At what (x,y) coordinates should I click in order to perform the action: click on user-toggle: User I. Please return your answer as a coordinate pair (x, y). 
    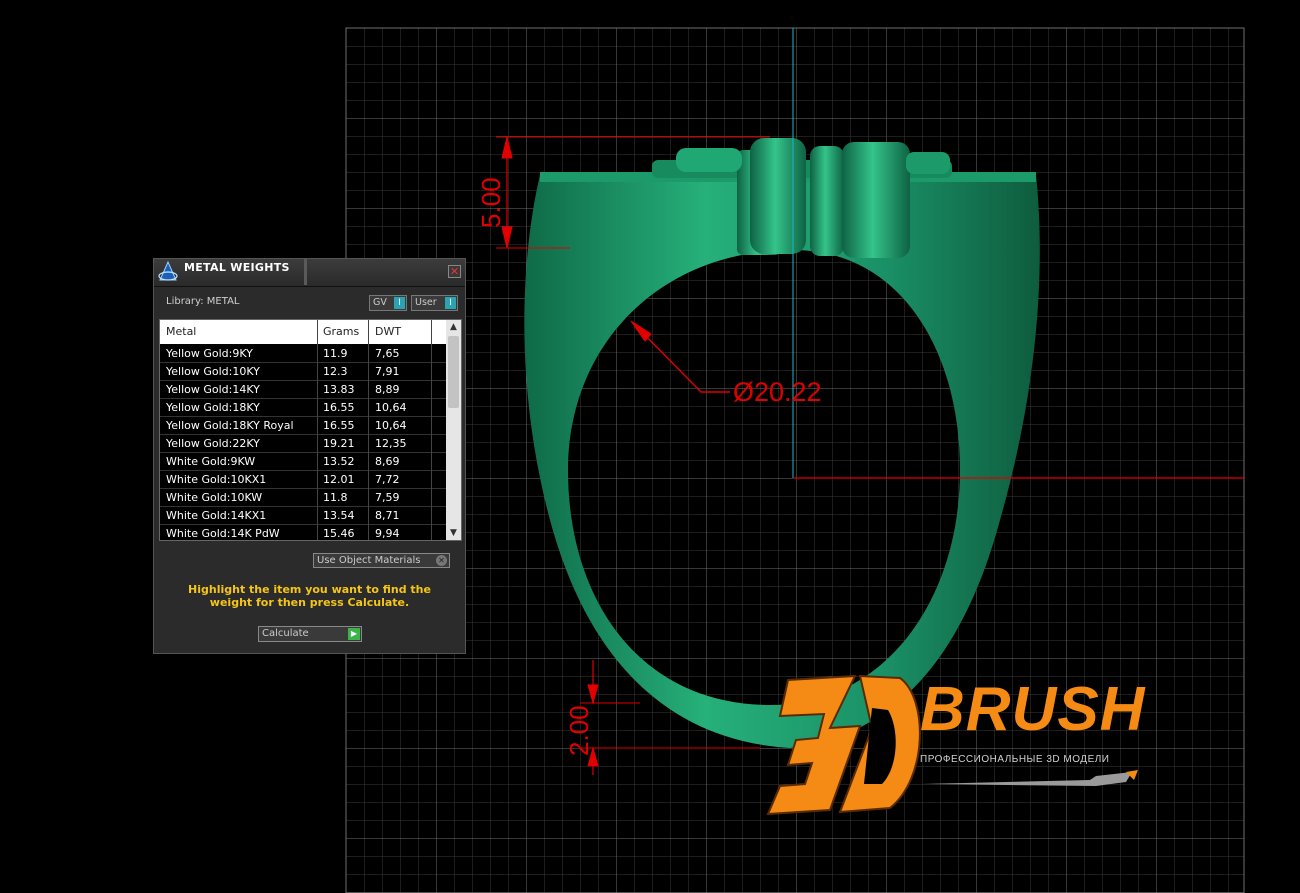
    Looking at the image, I should click on (434, 303).